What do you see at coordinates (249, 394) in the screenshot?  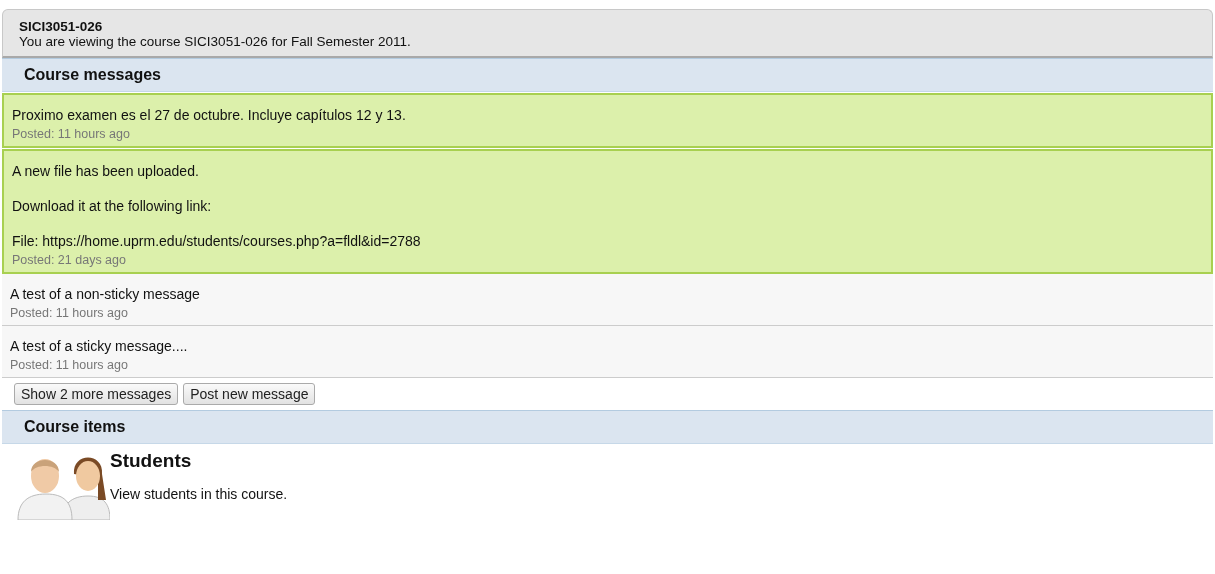 I see `post-message-button: Post new message` at bounding box center [249, 394].